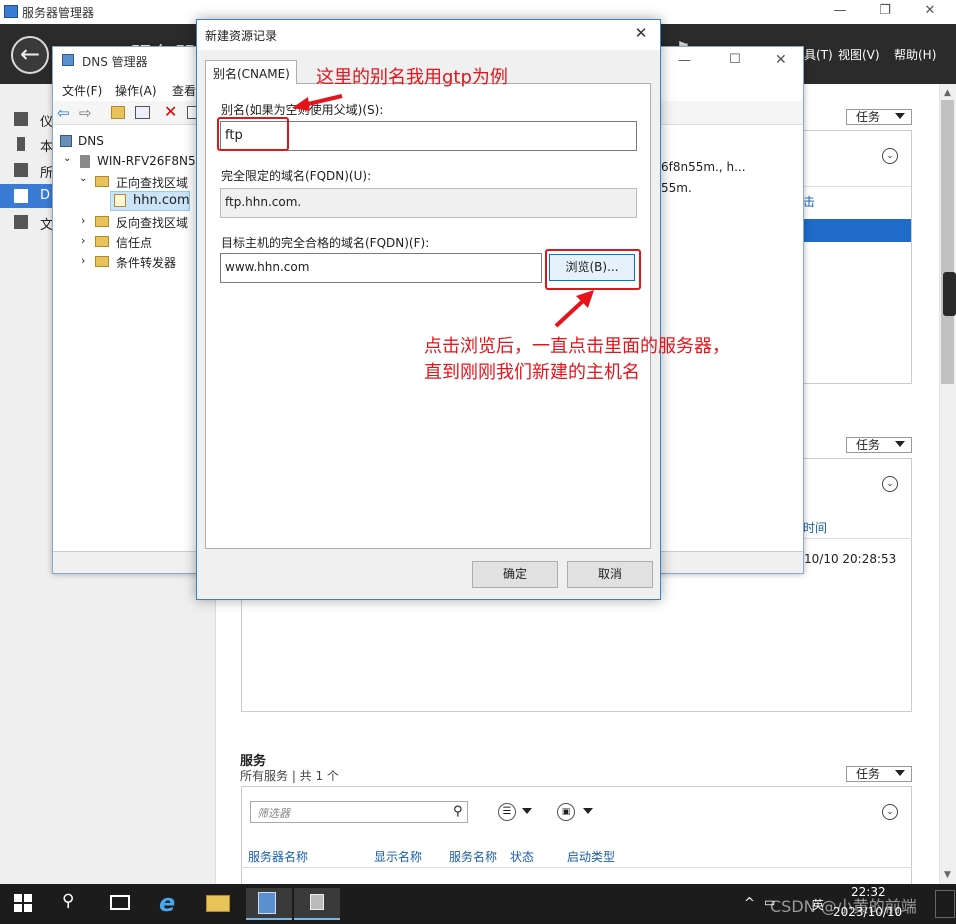 The height and width of the screenshot is (924, 956). Describe the element at coordinates (68, 60) in the screenshot. I see `dns-app-icon` at that location.